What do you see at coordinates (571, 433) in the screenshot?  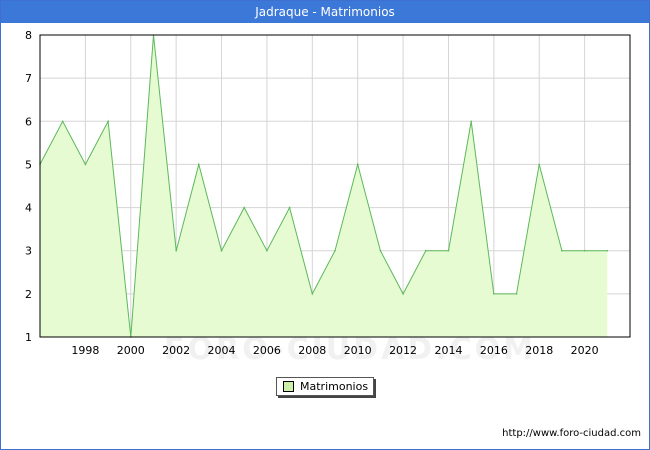 I see `source-url: http://www.foro-ciudad.com` at bounding box center [571, 433].